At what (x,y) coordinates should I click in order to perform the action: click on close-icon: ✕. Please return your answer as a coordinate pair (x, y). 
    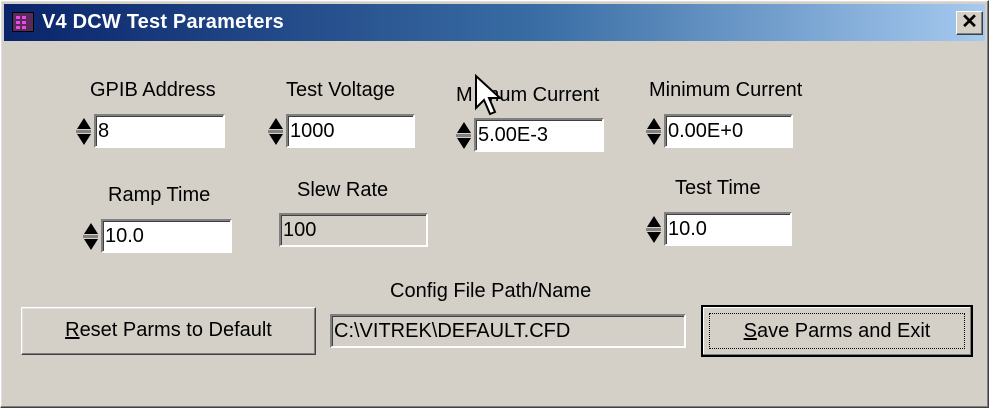
    Looking at the image, I should click on (969, 22).